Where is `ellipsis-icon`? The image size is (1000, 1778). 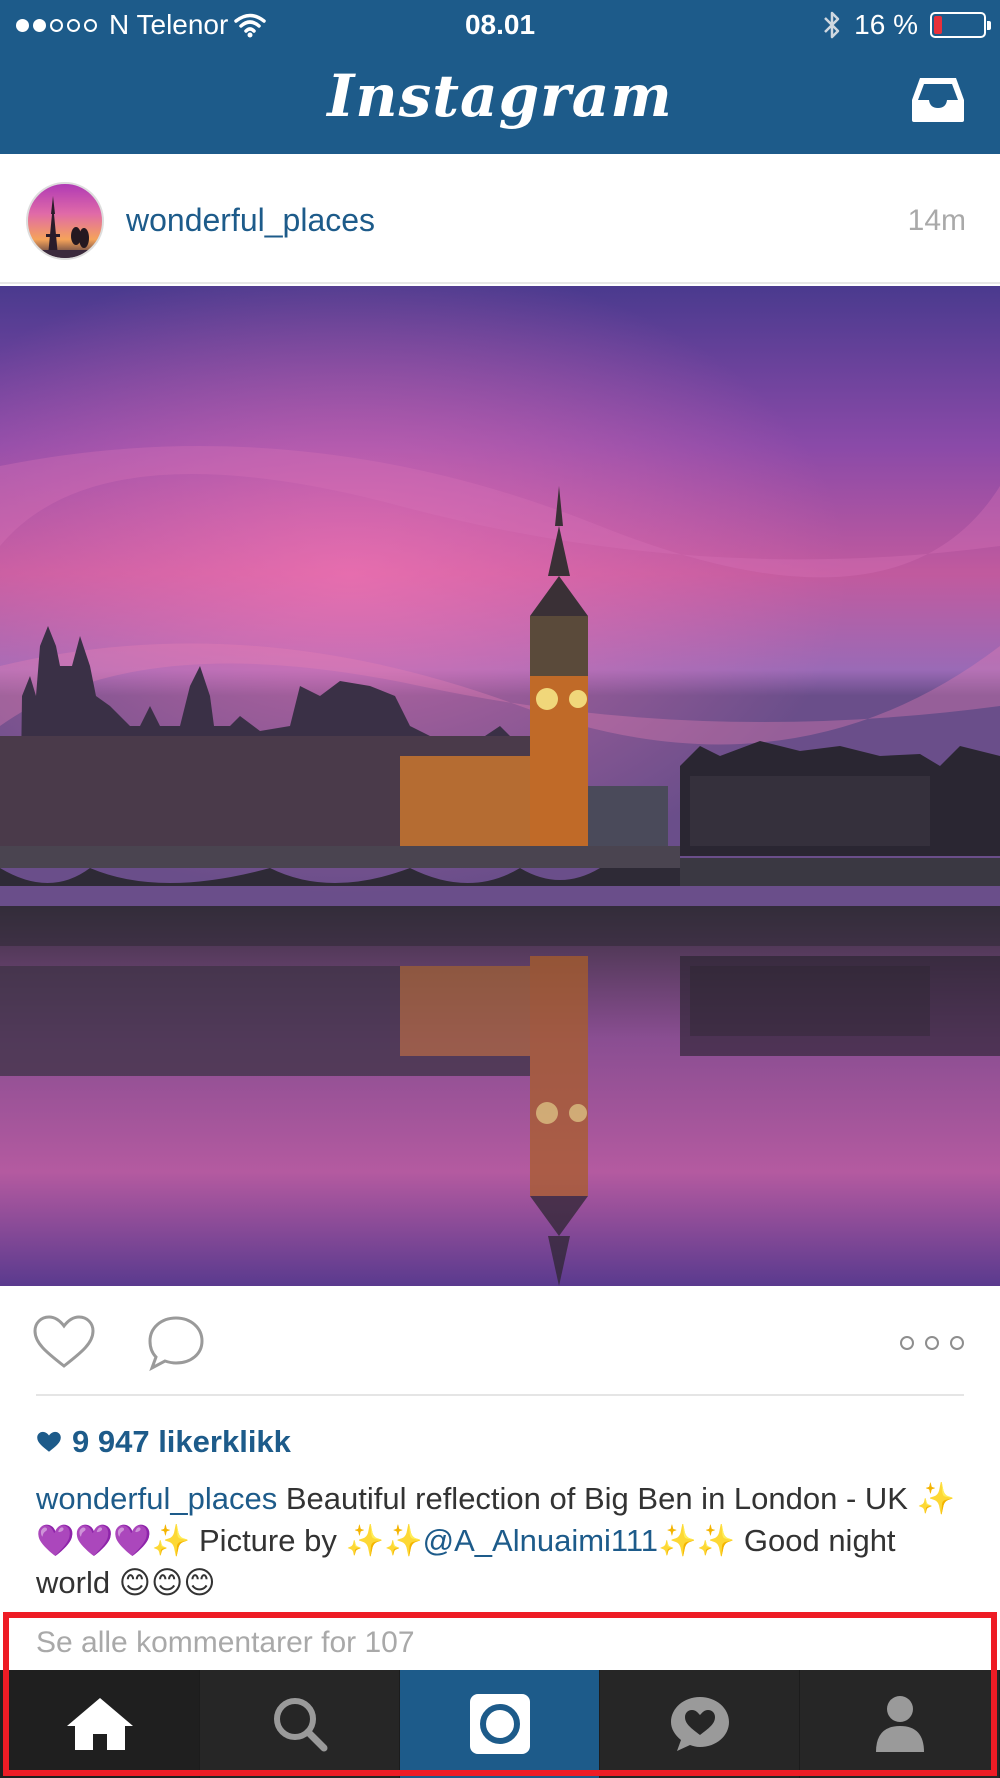 ellipsis-icon is located at coordinates (932, 1343).